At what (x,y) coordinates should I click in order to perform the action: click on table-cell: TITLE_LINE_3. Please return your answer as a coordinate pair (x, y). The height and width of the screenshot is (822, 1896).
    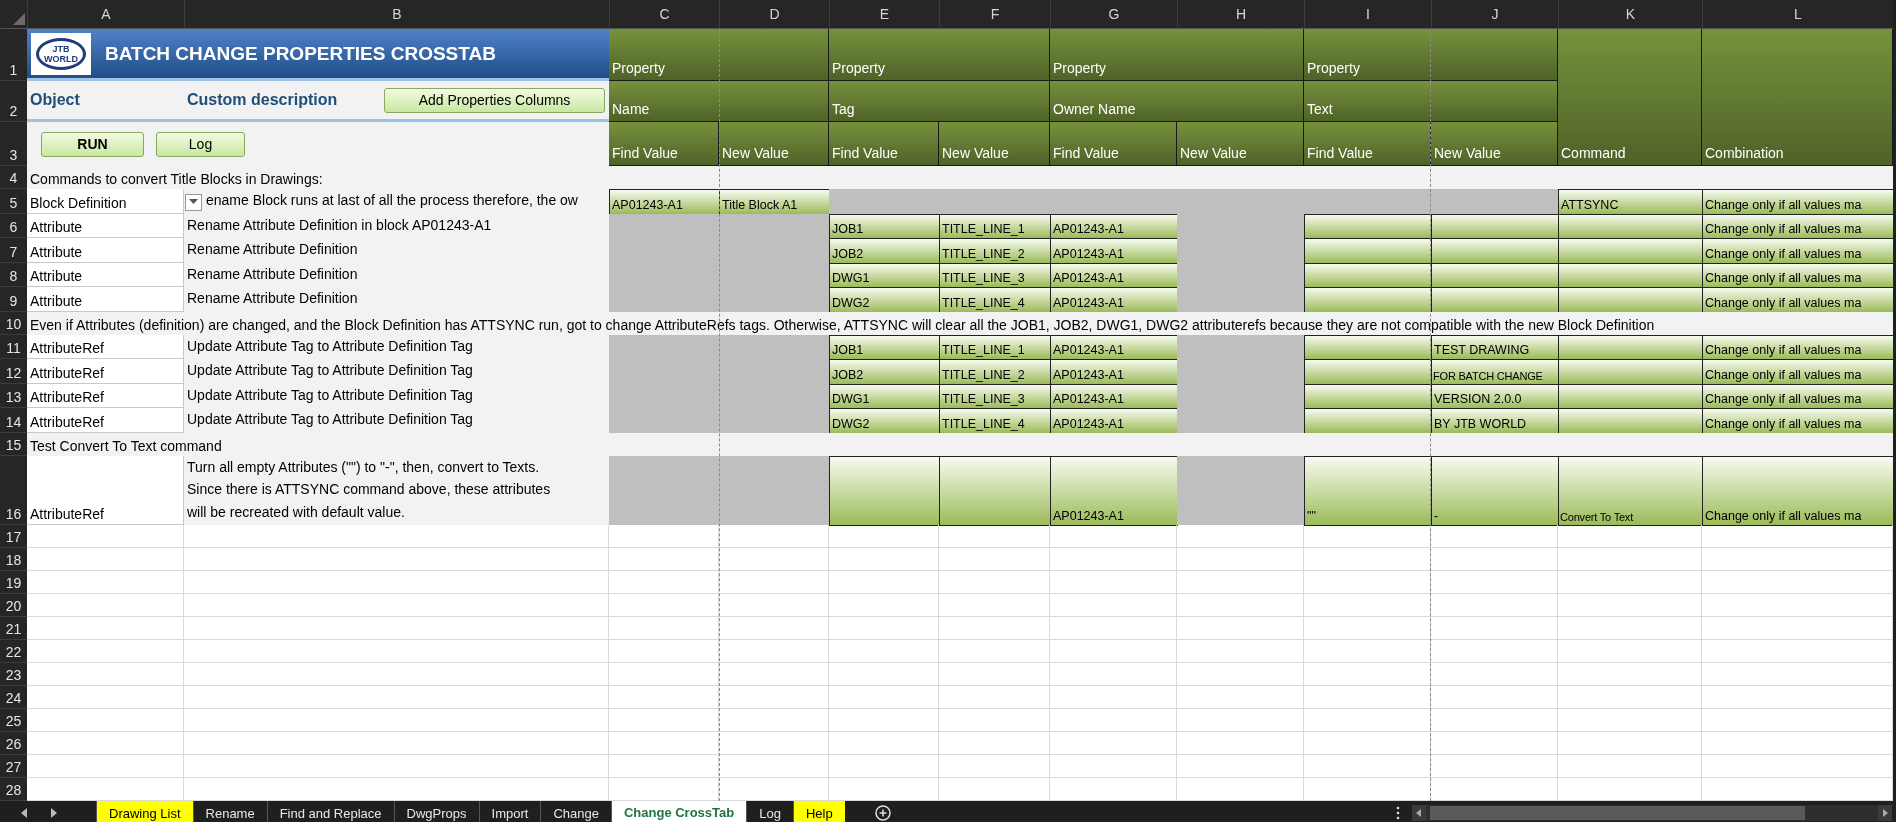
    Looking at the image, I should click on (995, 275).